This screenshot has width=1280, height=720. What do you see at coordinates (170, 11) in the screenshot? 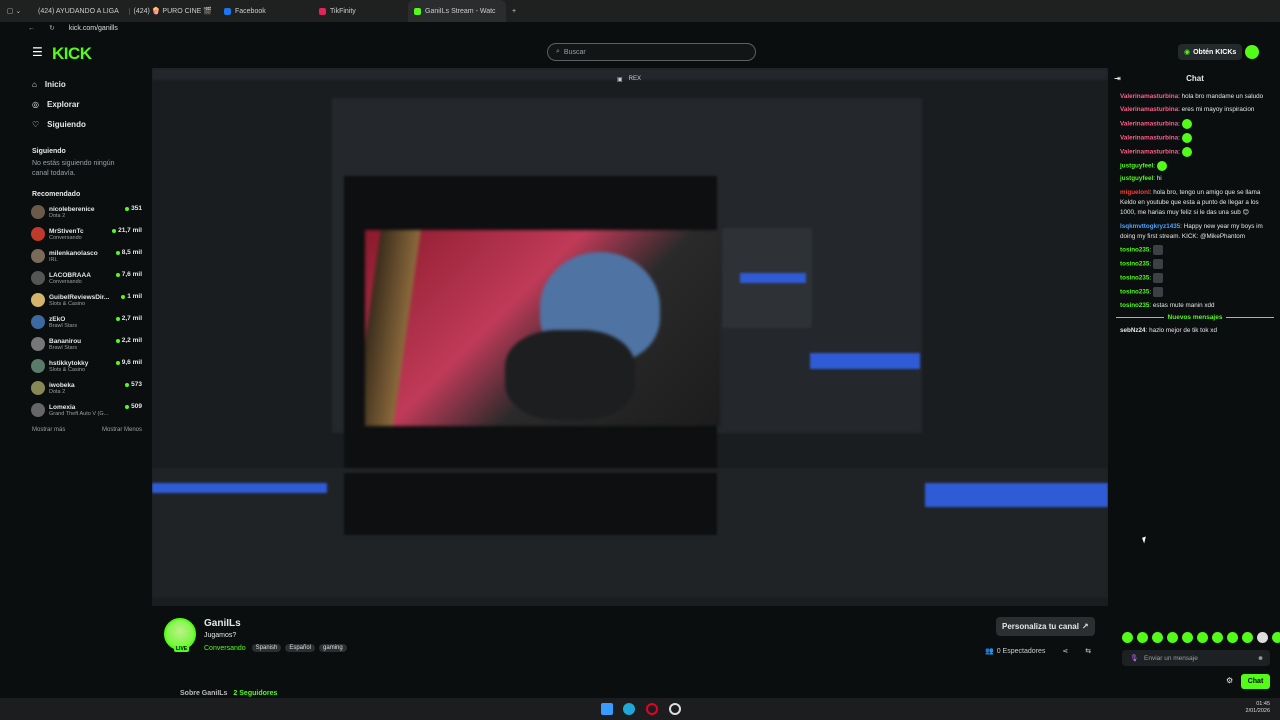
I see `browser-tab: (424) 🍿 PURO CINE 🎬` at bounding box center [170, 11].